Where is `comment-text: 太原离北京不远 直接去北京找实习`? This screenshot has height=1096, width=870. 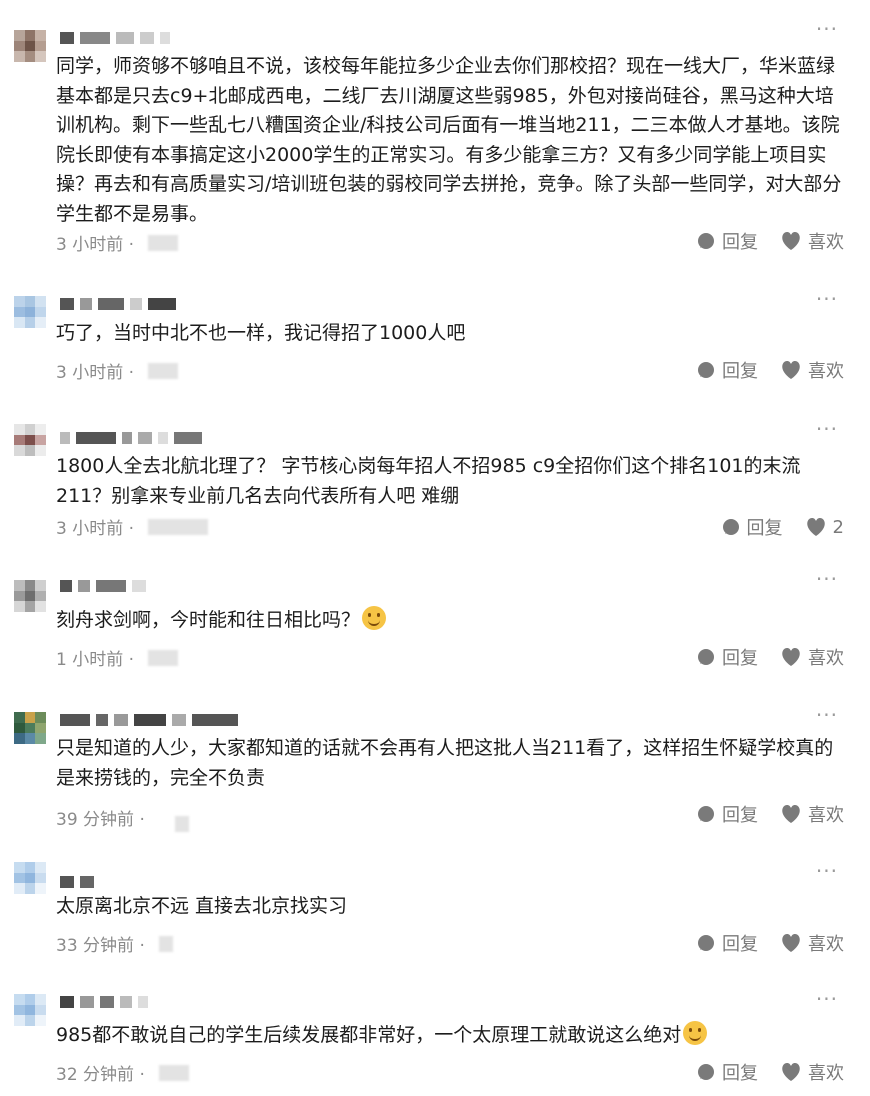 comment-text: 太原离北京不远 直接去北京找实习 is located at coordinates (202, 906).